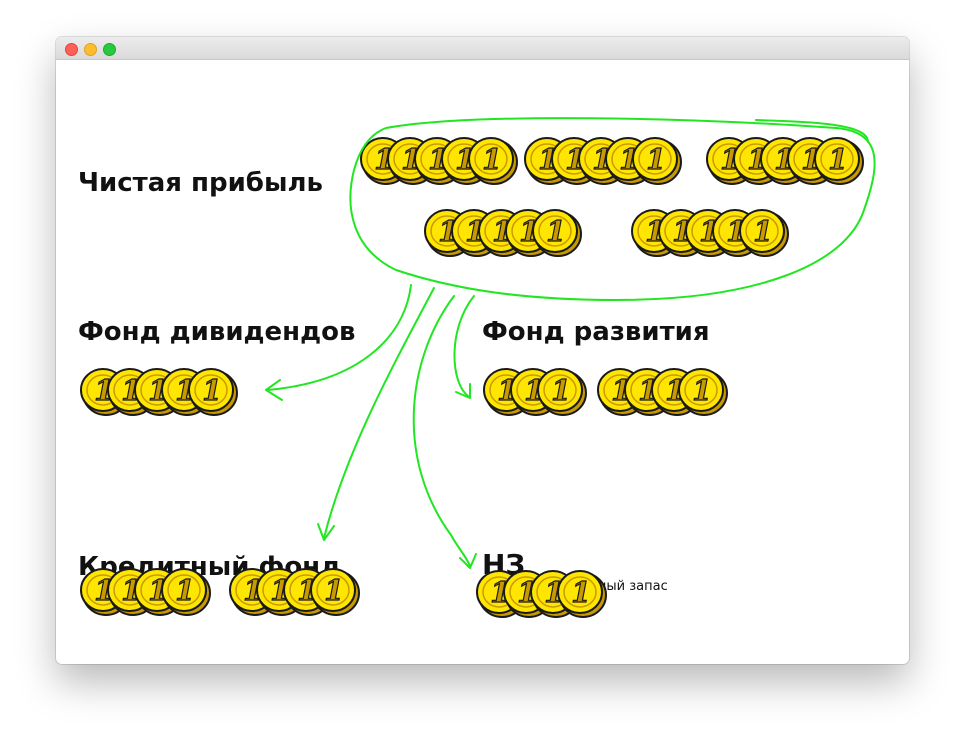 This screenshot has height=738, width=965. Describe the element at coordinates (71, 49) in the screenshot. I see `close-button` at that location.